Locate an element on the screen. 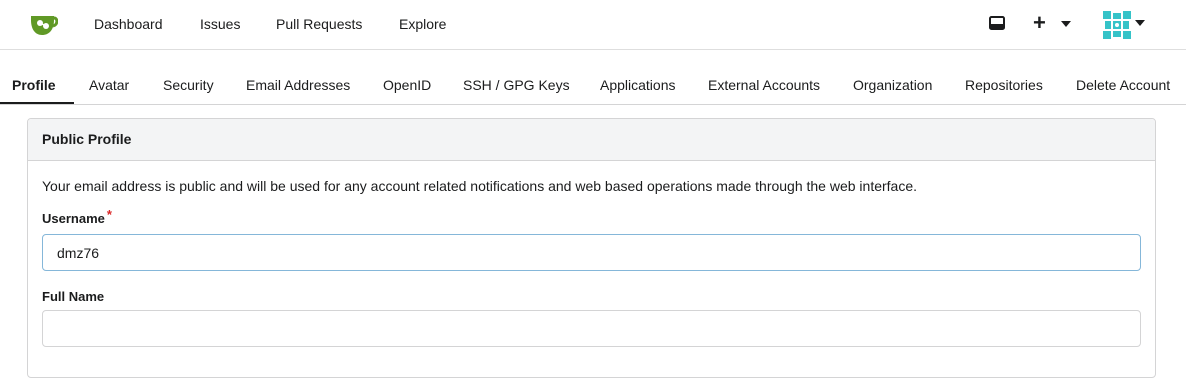  plus-icon: + is located at coordinates (1041, 23).